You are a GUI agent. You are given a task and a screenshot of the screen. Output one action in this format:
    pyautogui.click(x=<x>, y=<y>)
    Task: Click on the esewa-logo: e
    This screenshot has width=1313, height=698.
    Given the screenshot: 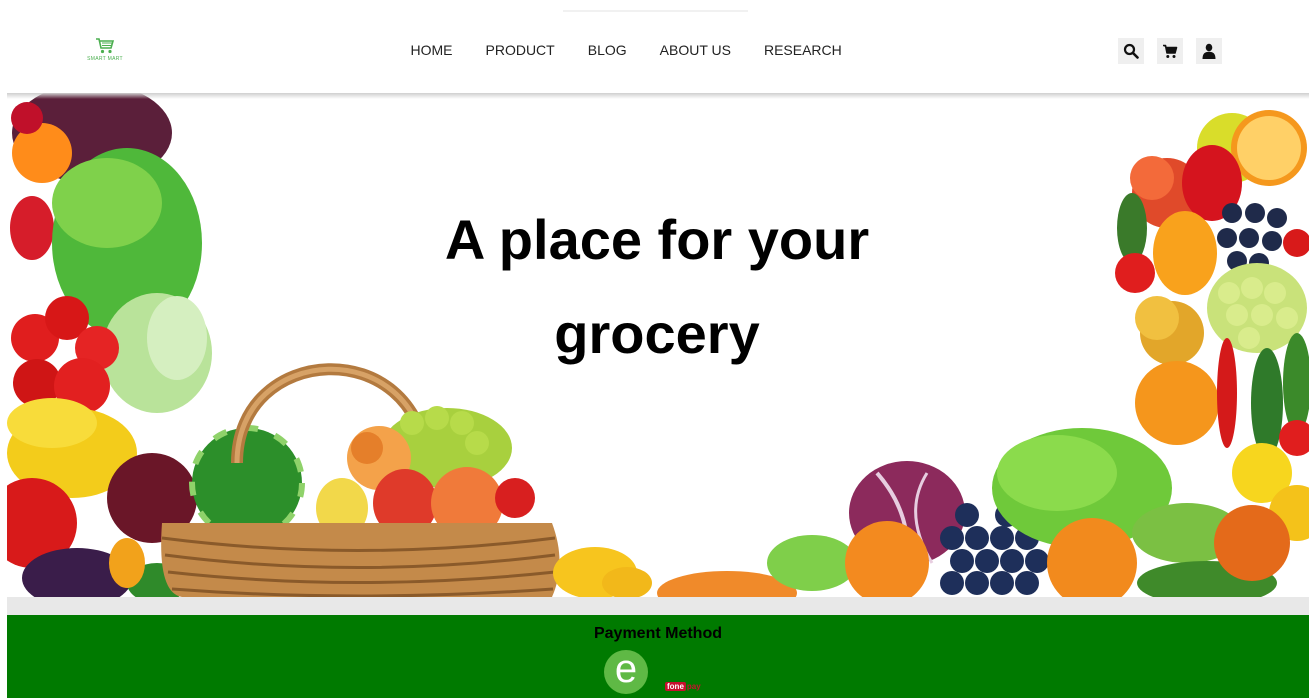 What is the action you would take?
    pyautogui.click(x=626, y=670)
    